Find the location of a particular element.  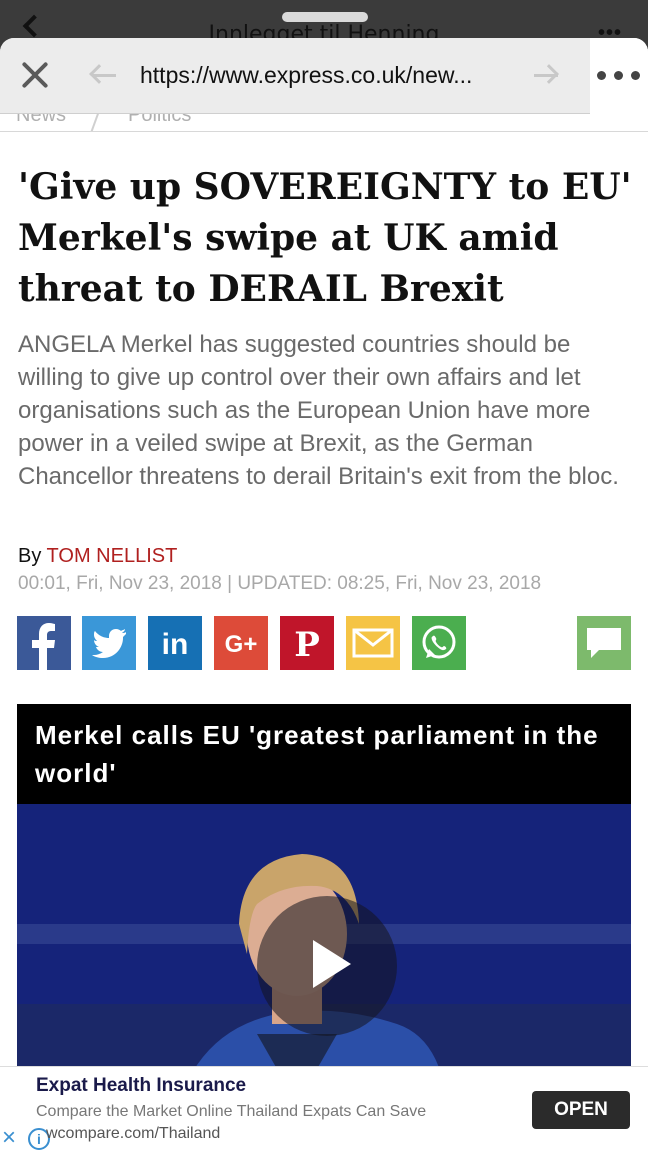

svg-text: G+ is located at coordinates (241, 644).